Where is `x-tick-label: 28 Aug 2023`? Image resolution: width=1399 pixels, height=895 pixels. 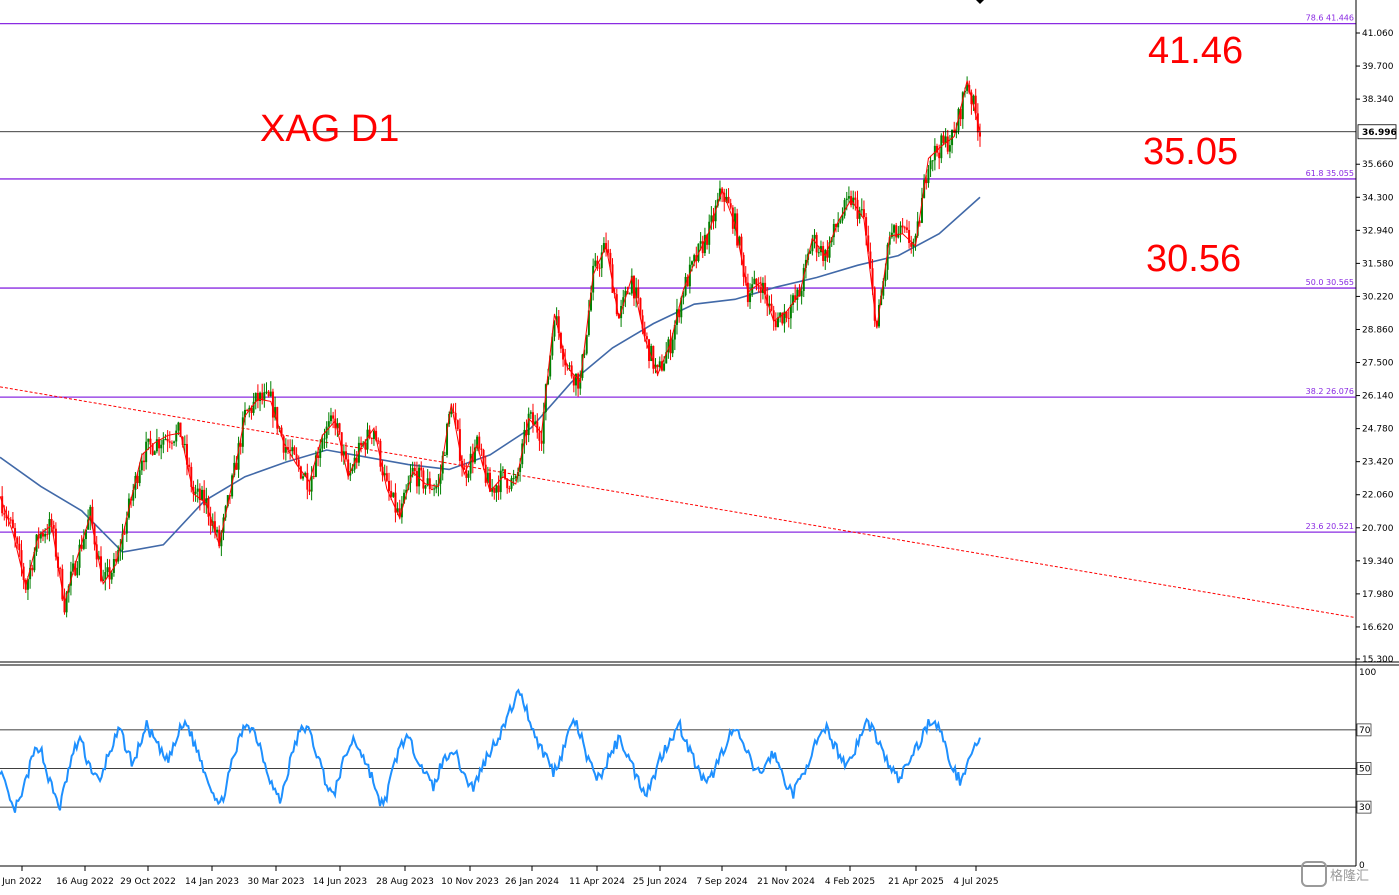
x-tick-label: 28 Aug 2023 is located at coordinates (405, 882).